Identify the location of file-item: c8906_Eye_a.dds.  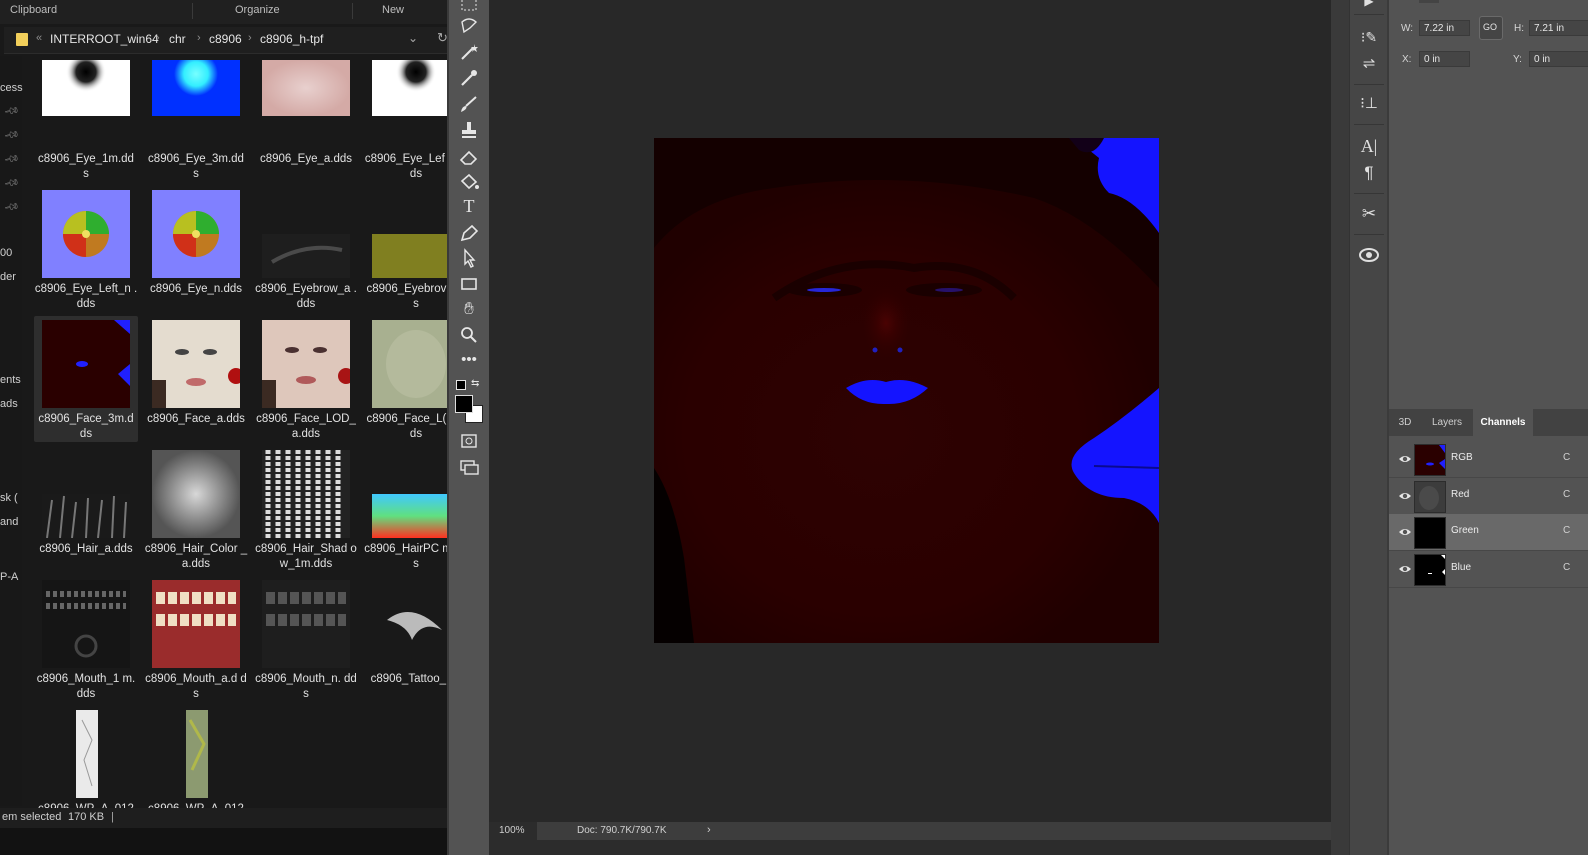
(306, 119).